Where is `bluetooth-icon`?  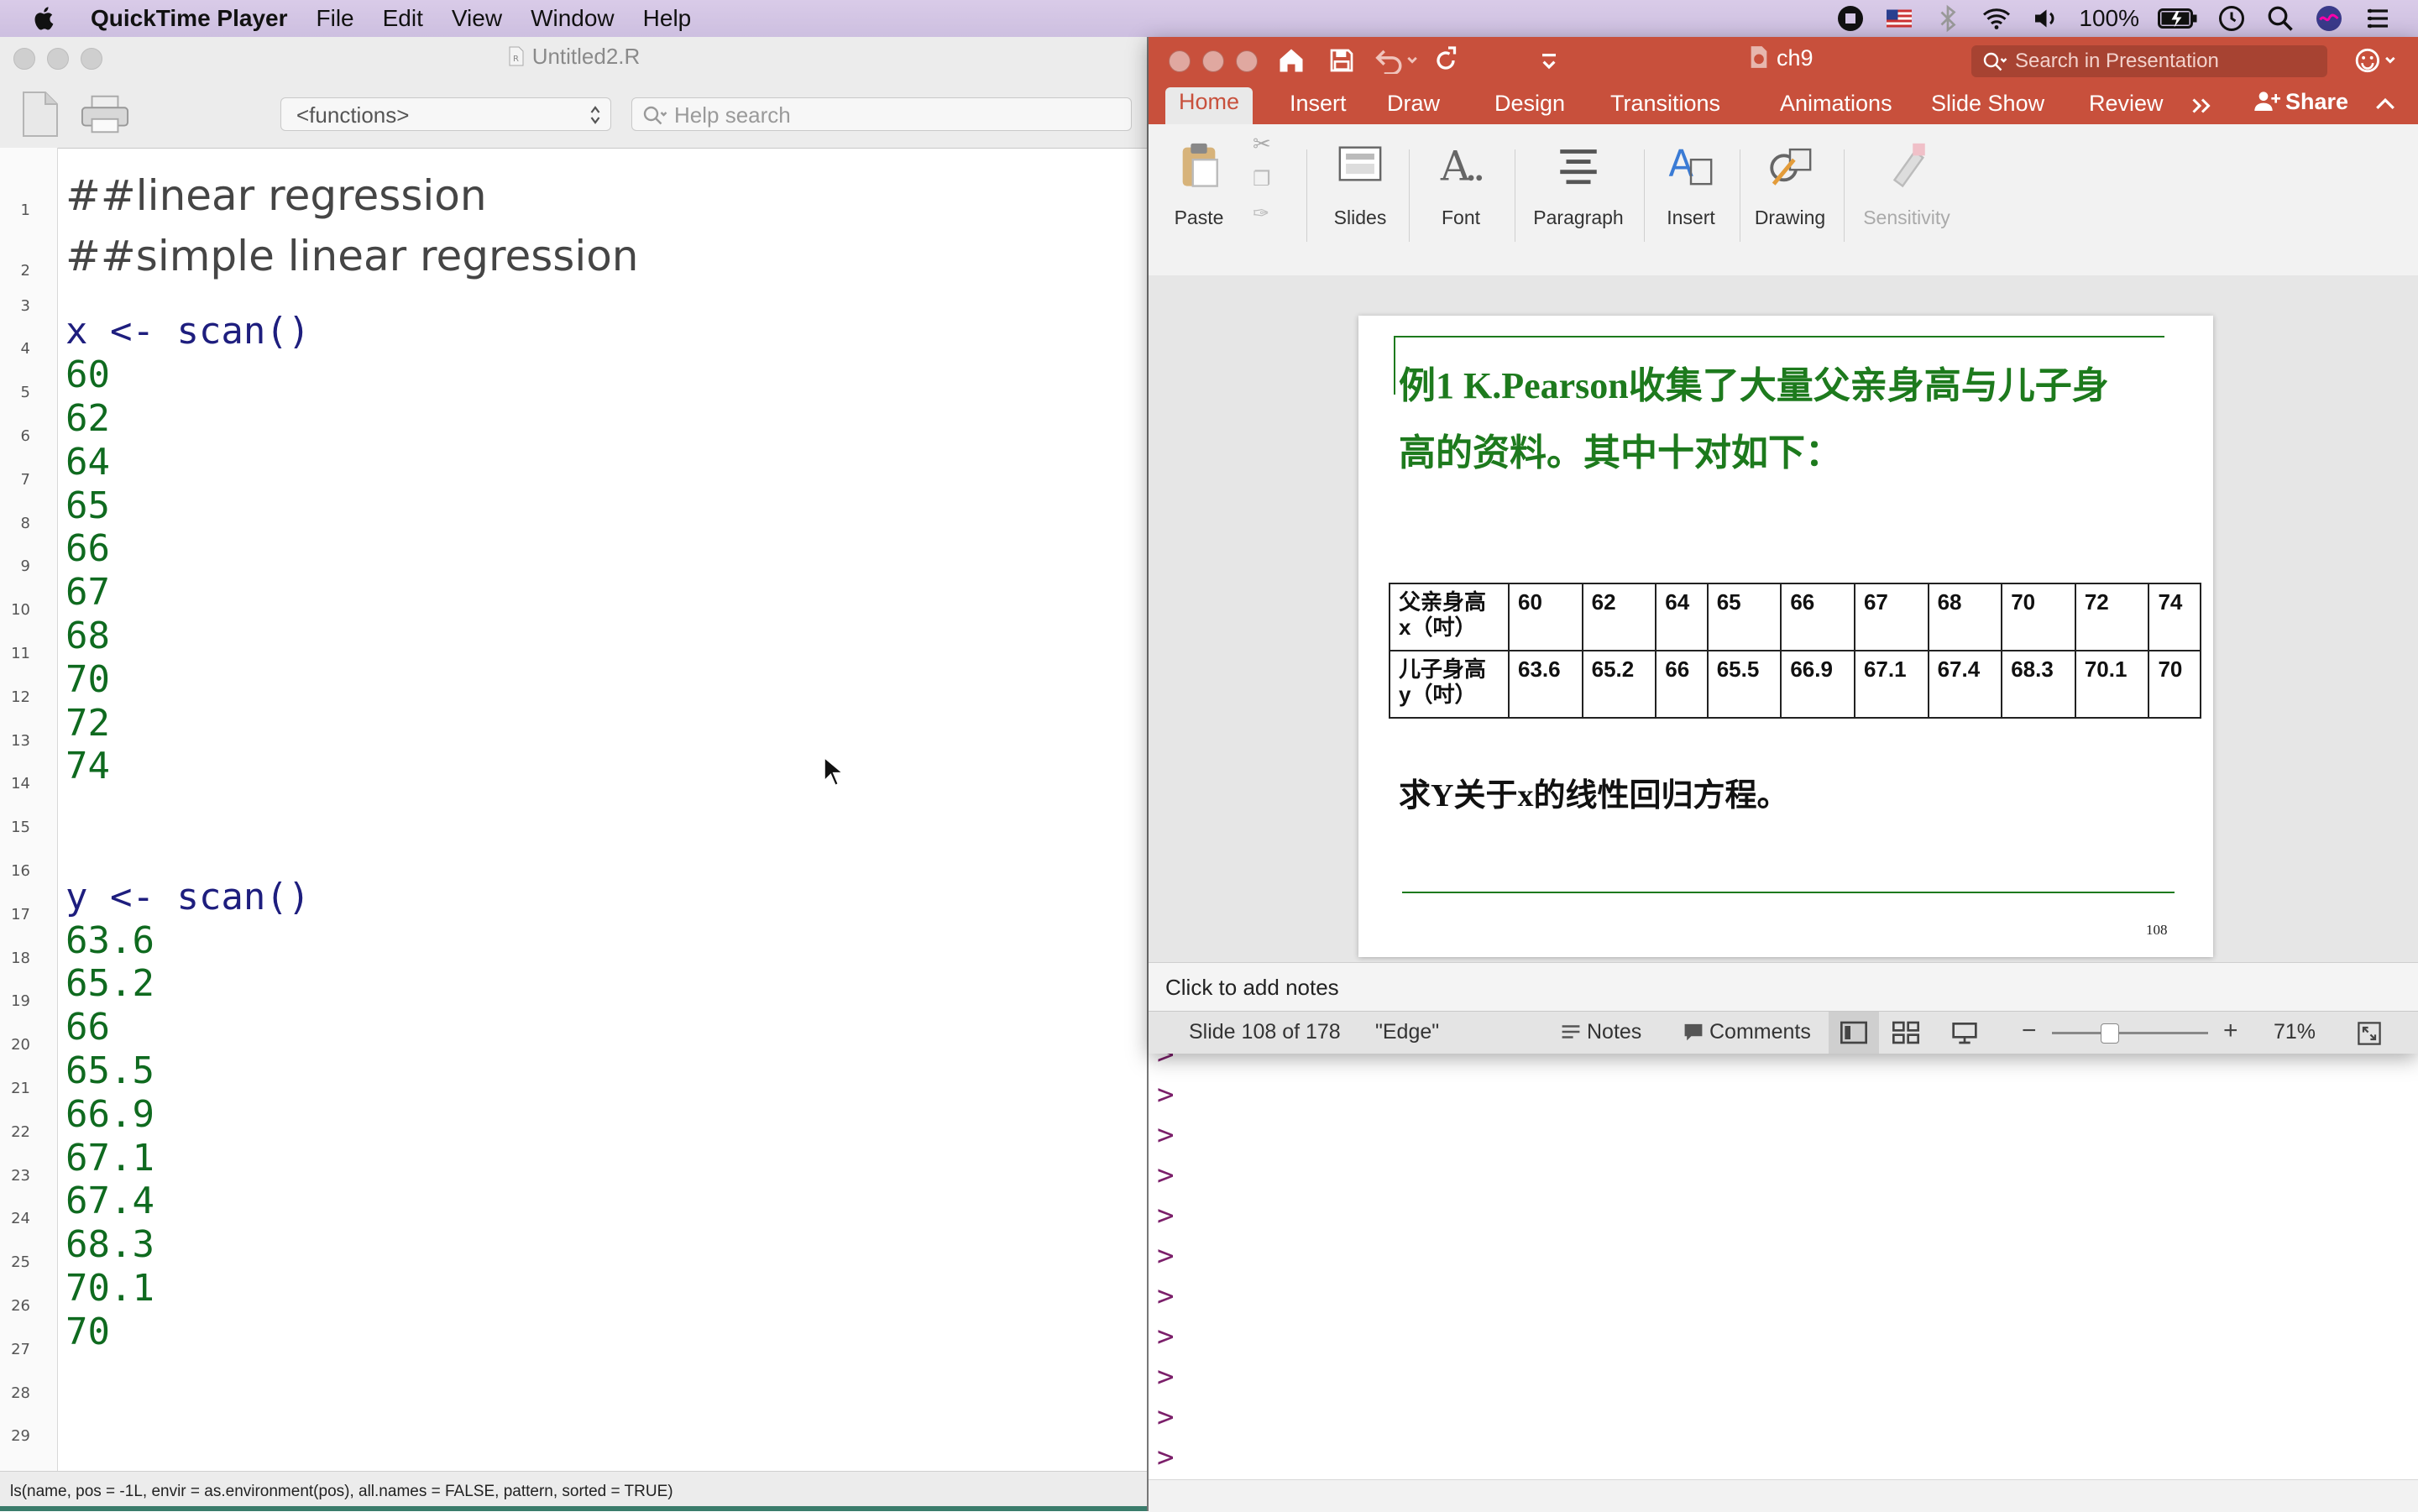
bluetooth-icon is located at coordinates (1948, 18).